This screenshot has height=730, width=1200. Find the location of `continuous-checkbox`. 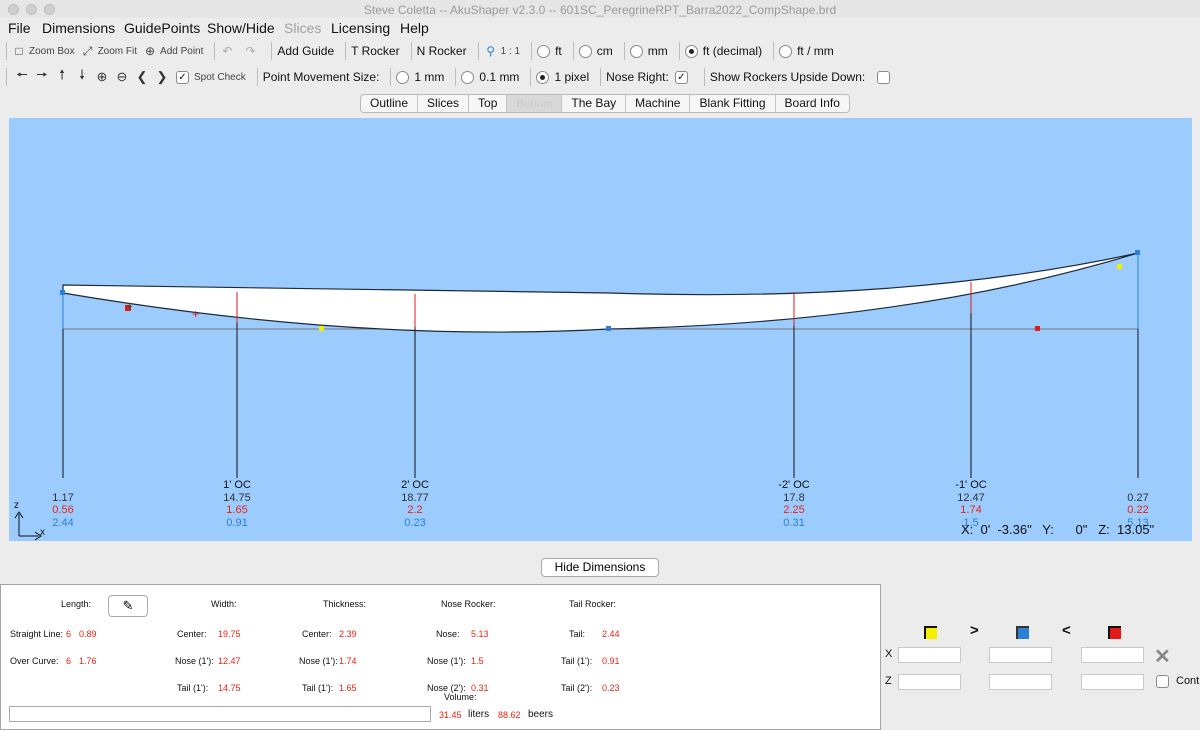

continuous-checkbox is located at coordinates (1162, 681).